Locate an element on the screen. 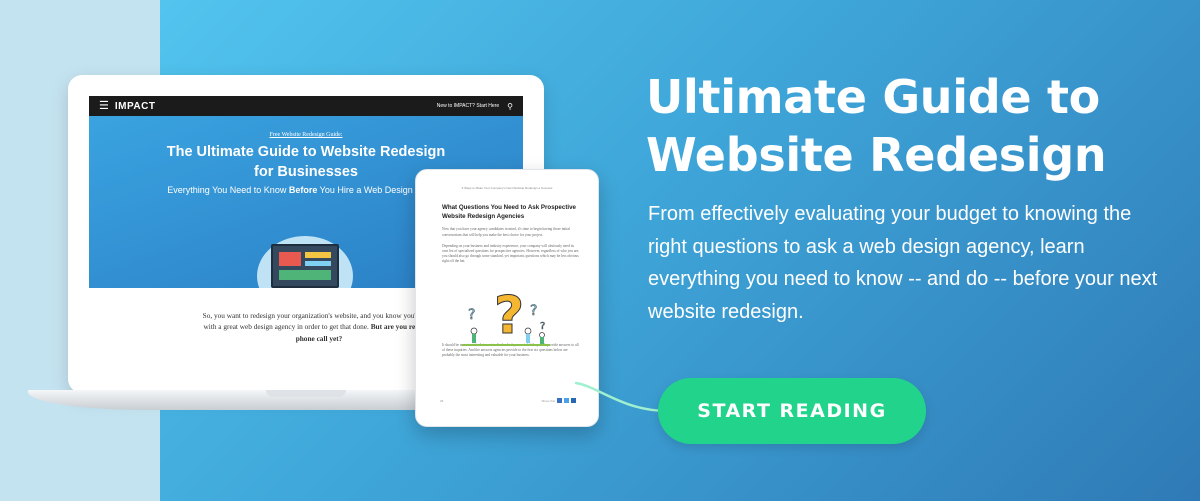 Image resolution: width=1200 pixels, height=501 pixels. tablet-footer: 26 Share this is located at coordinates (508, 400).